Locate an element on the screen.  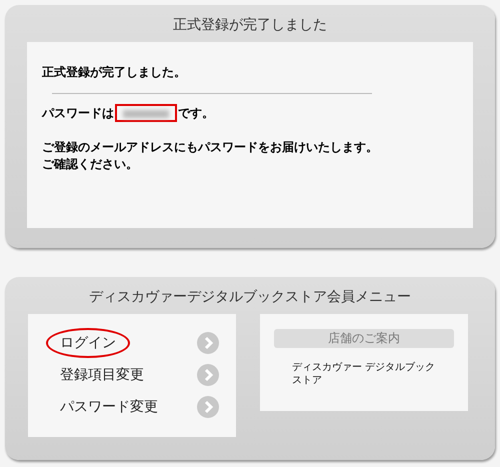
notice-text: ご確認ください。 is located at coordinates (90, 164).